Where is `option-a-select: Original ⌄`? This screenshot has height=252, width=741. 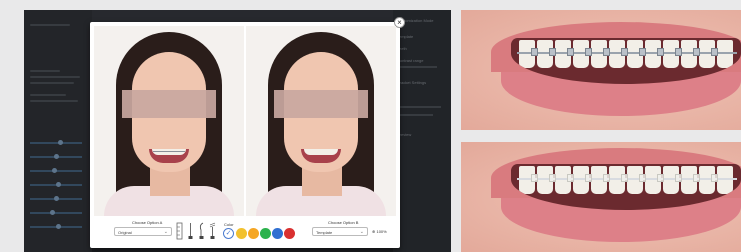 option-a-select: Original ⌄ is located at coordinates (143, 231).